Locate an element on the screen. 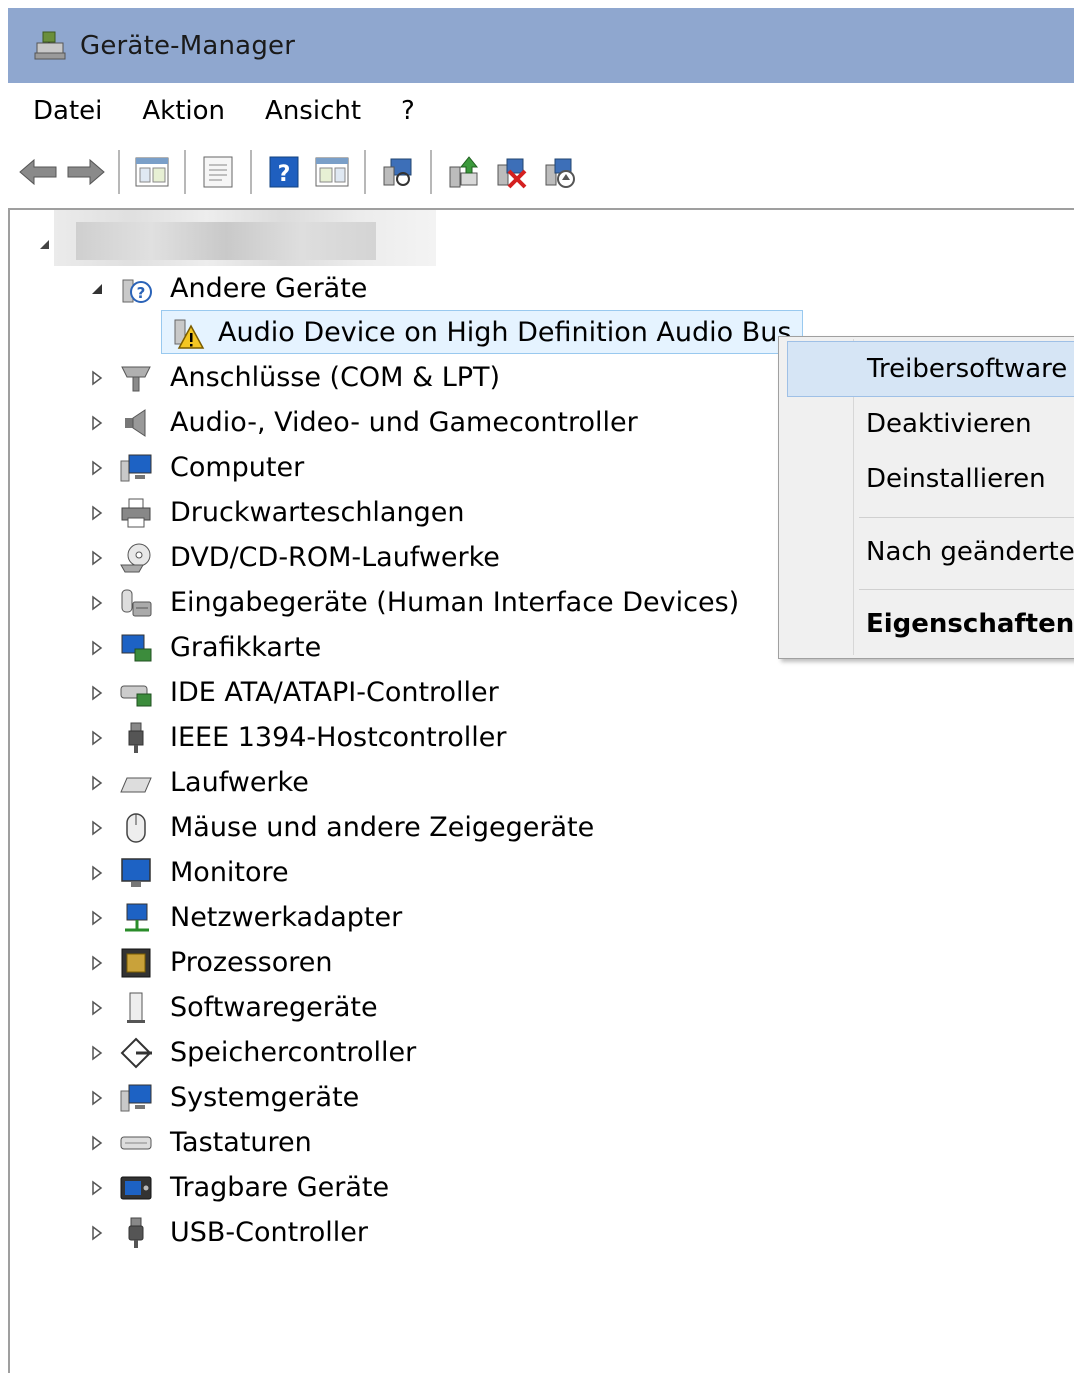 The image size is (1074, 1373). tree-label: Druckwarteschlangen is located at coordinates (317, 512).